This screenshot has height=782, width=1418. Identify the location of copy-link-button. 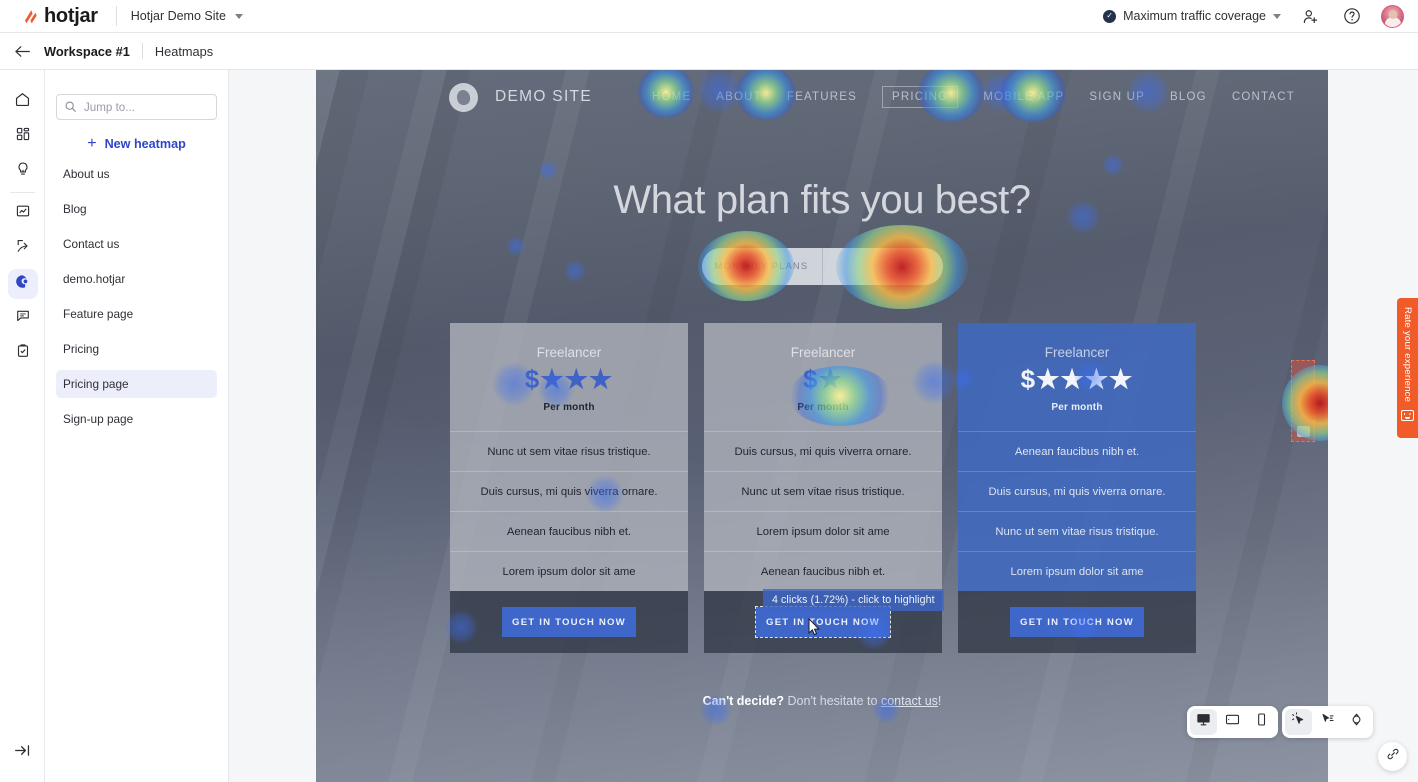
(1392, 756).